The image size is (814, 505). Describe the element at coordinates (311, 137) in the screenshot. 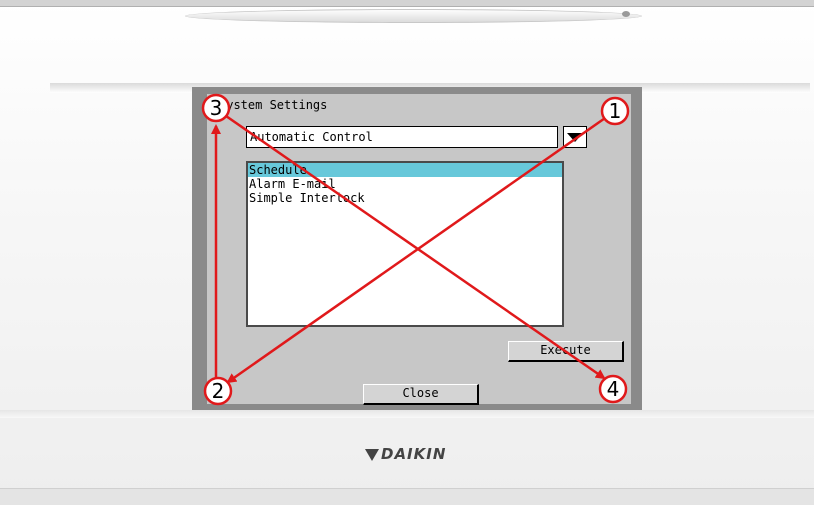

I see `category-dropdown-value: Automatic Control` at that location.